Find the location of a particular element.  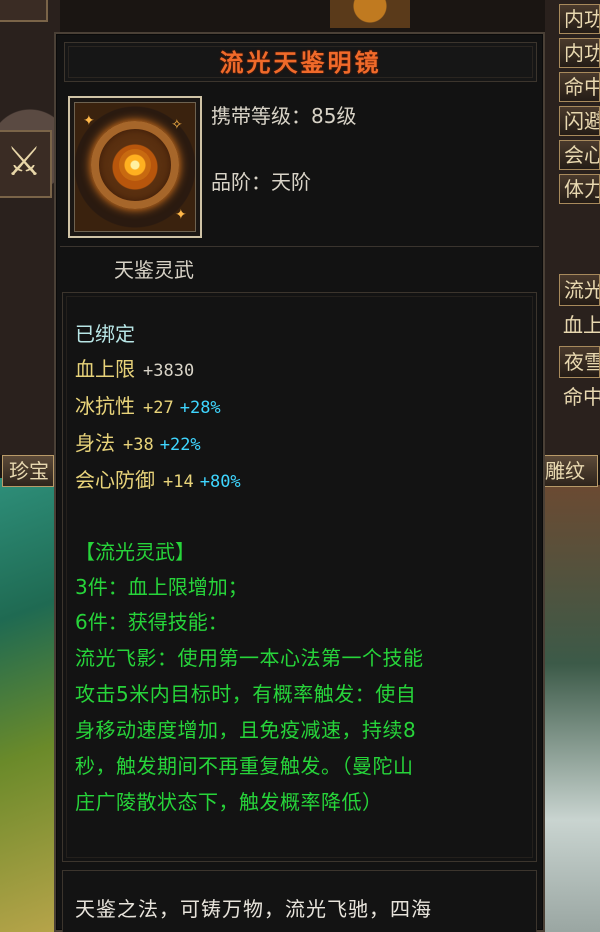

stat-name: 冰抗性 is located at coordinates (105, 406).